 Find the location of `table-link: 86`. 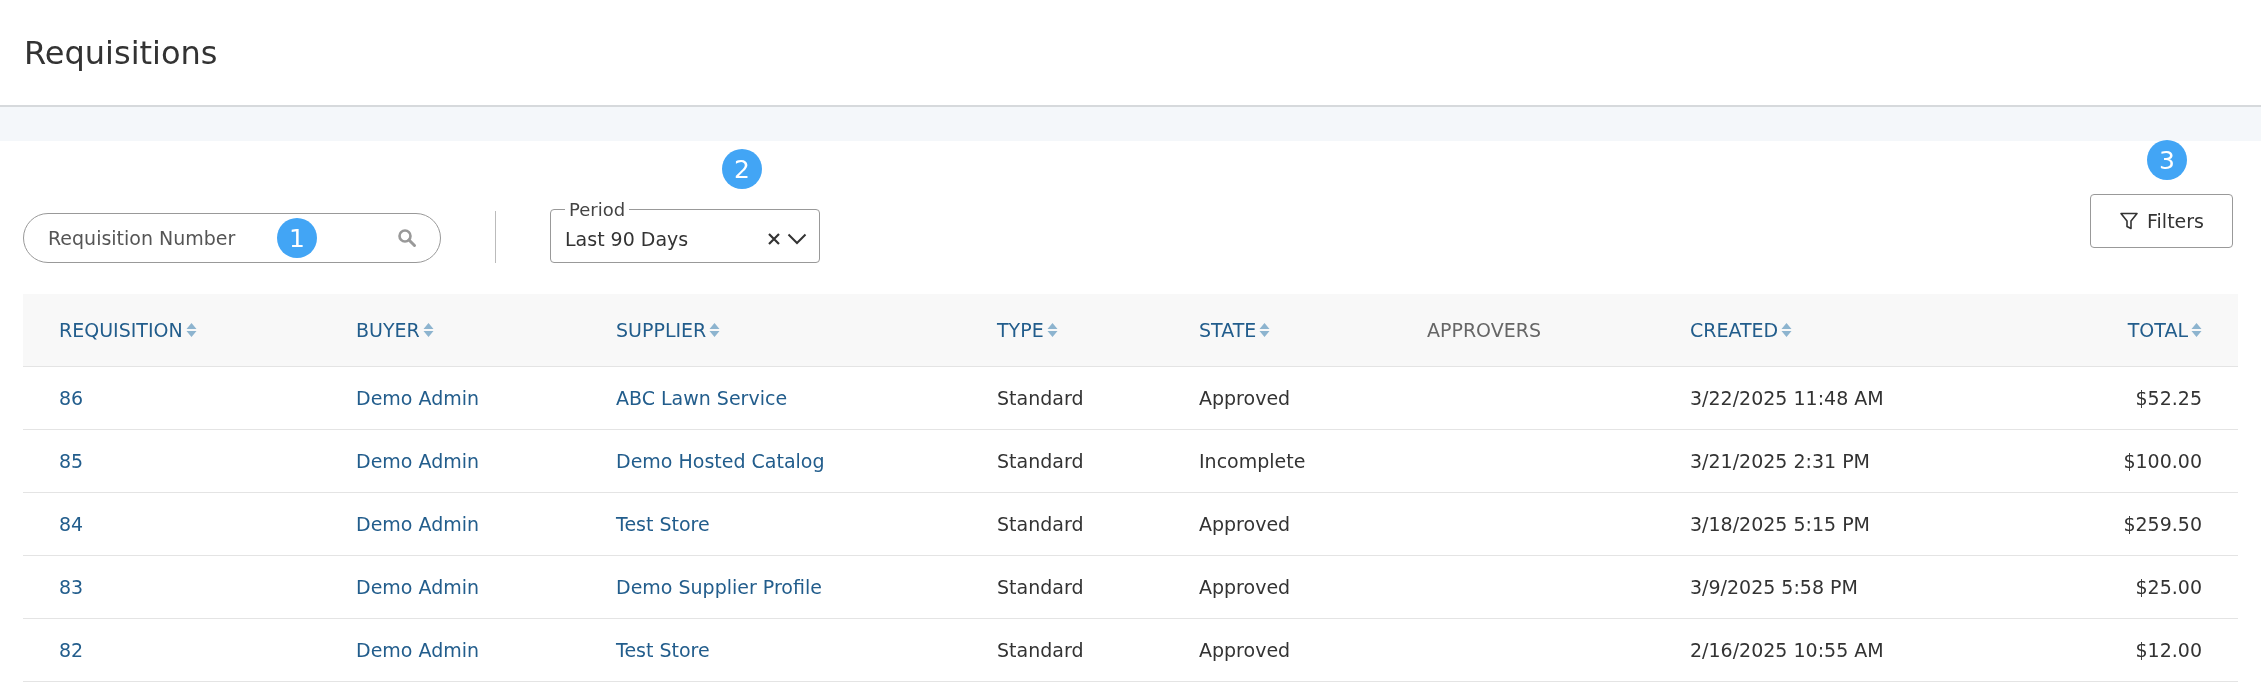

table-link: 86 is located at coordinates (71, 398).